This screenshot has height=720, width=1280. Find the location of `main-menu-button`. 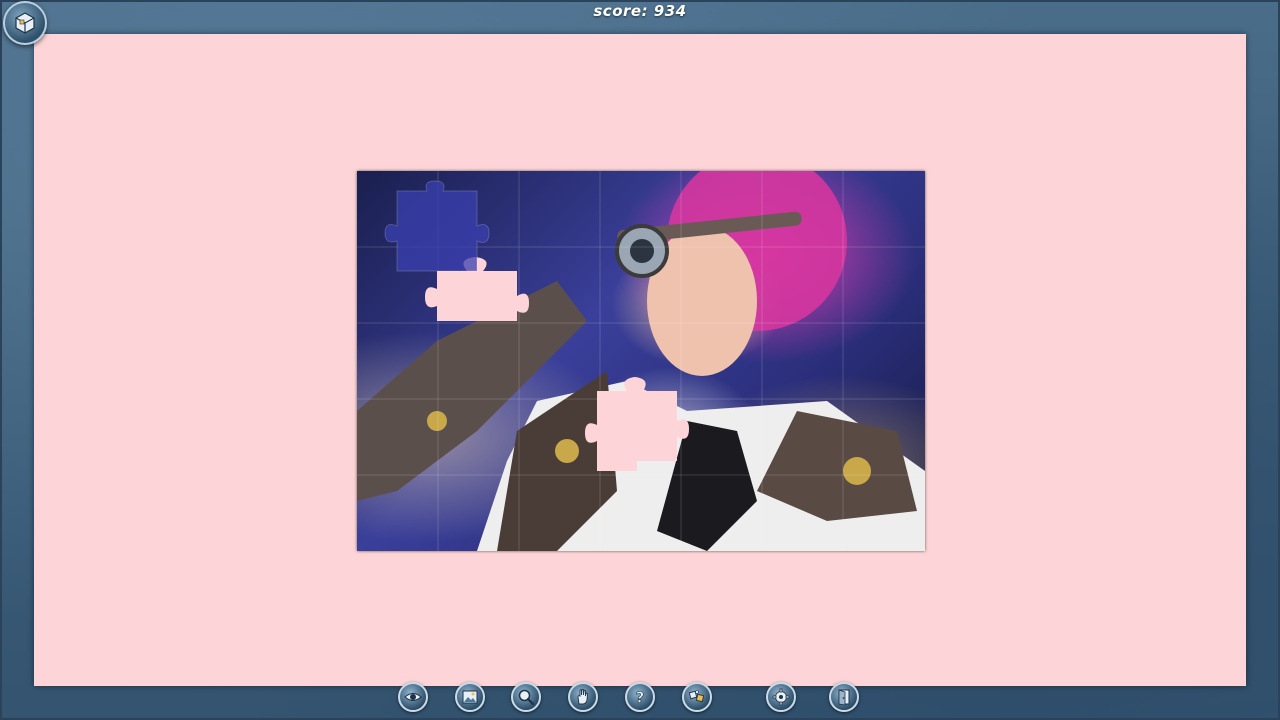

main-menu-button is located at coordinates (25, 23).